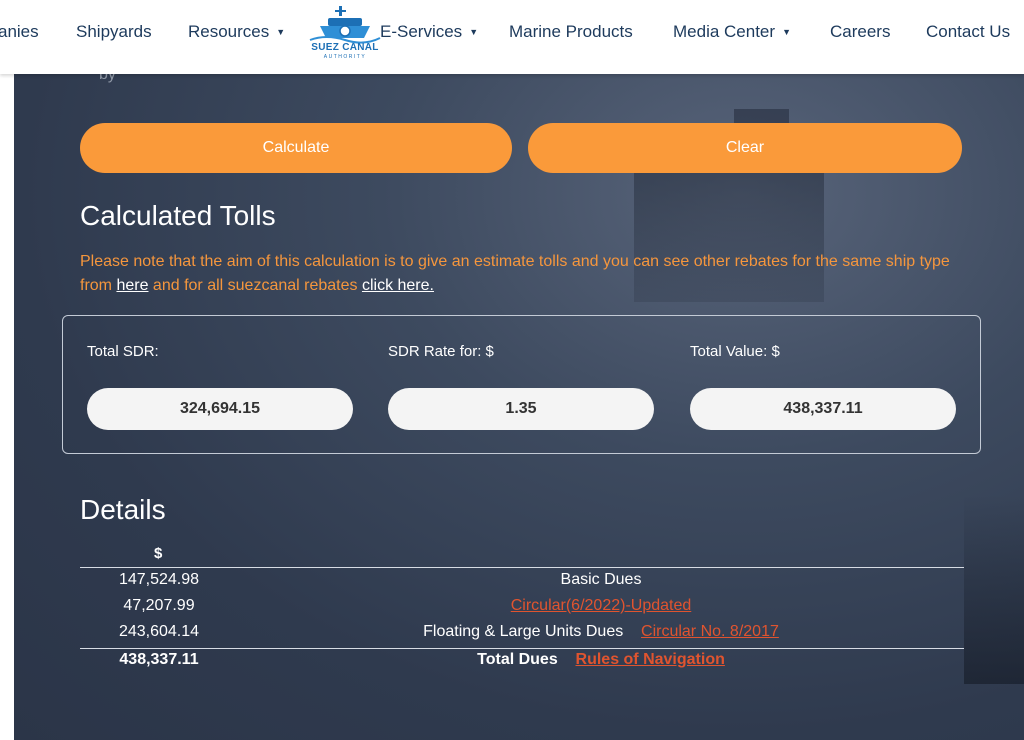 The image size is (1024, 740). Describe the element at coordinates (236, 32) in the screenshot. I see `nav-item-resources: Resources ▼` at that location.